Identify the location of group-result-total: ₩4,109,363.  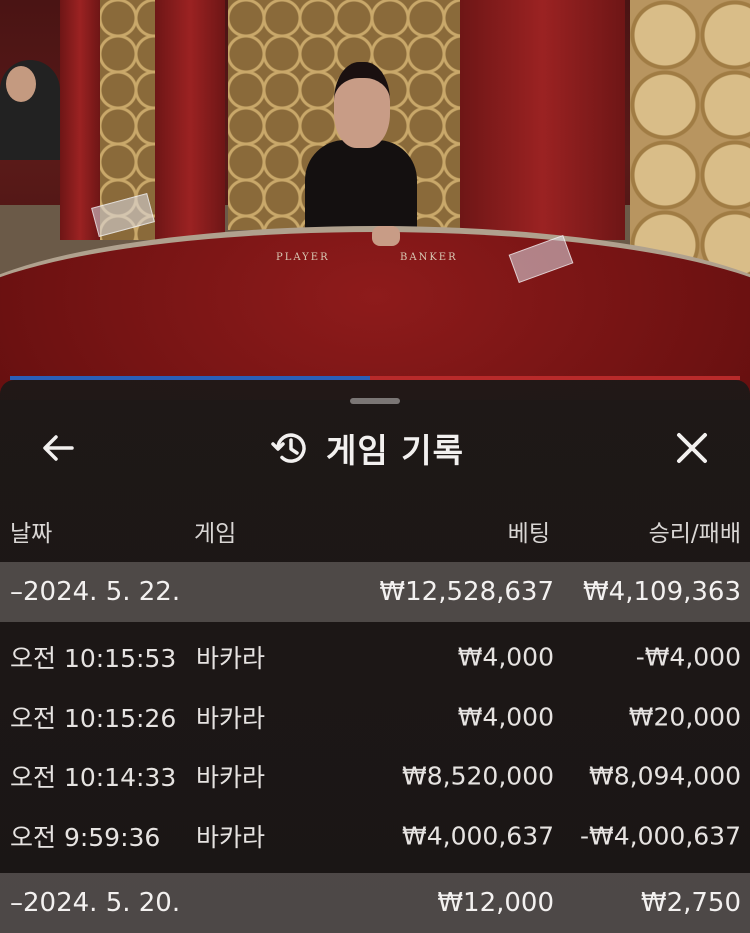
(661, 592).